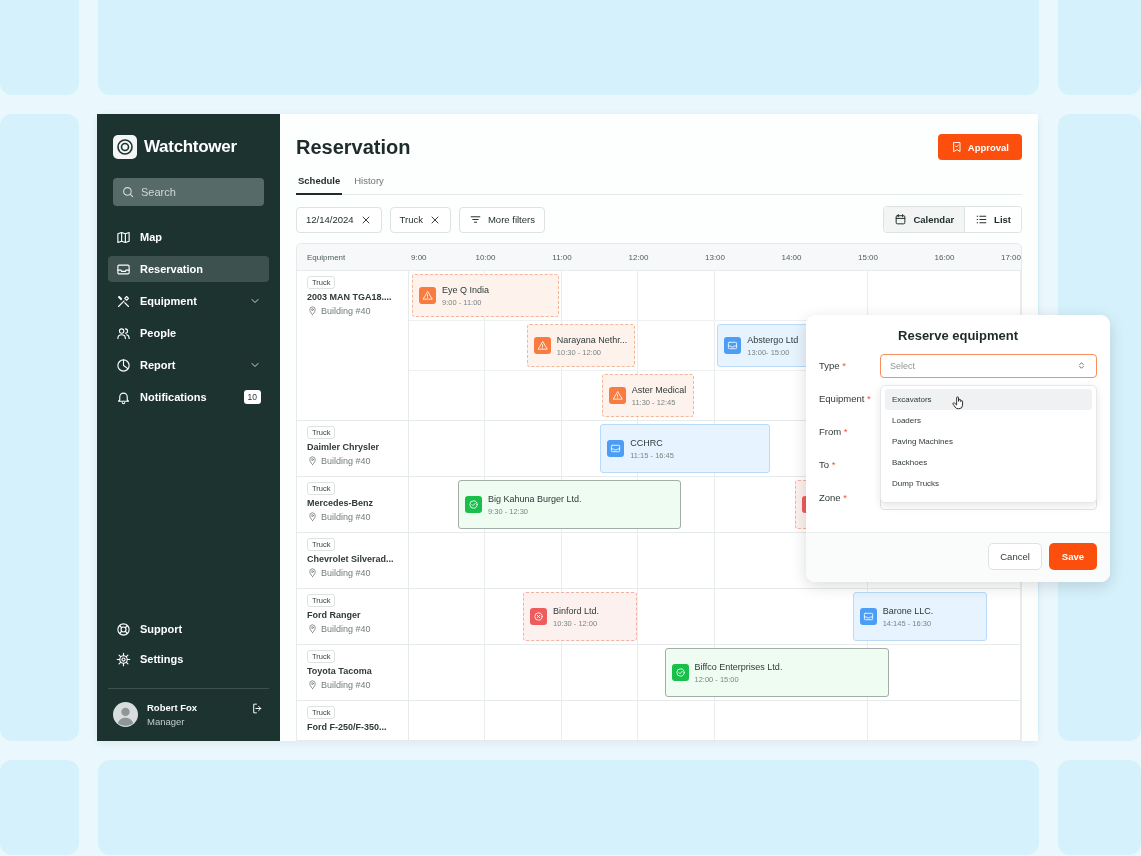 This screenshot has height=856, width=1141. What do you see at coordinates (534, 498) in the screenshot?
I see `reservation-title: Big Kahuna Burger Ltd.` at bounding box center [534, 498].